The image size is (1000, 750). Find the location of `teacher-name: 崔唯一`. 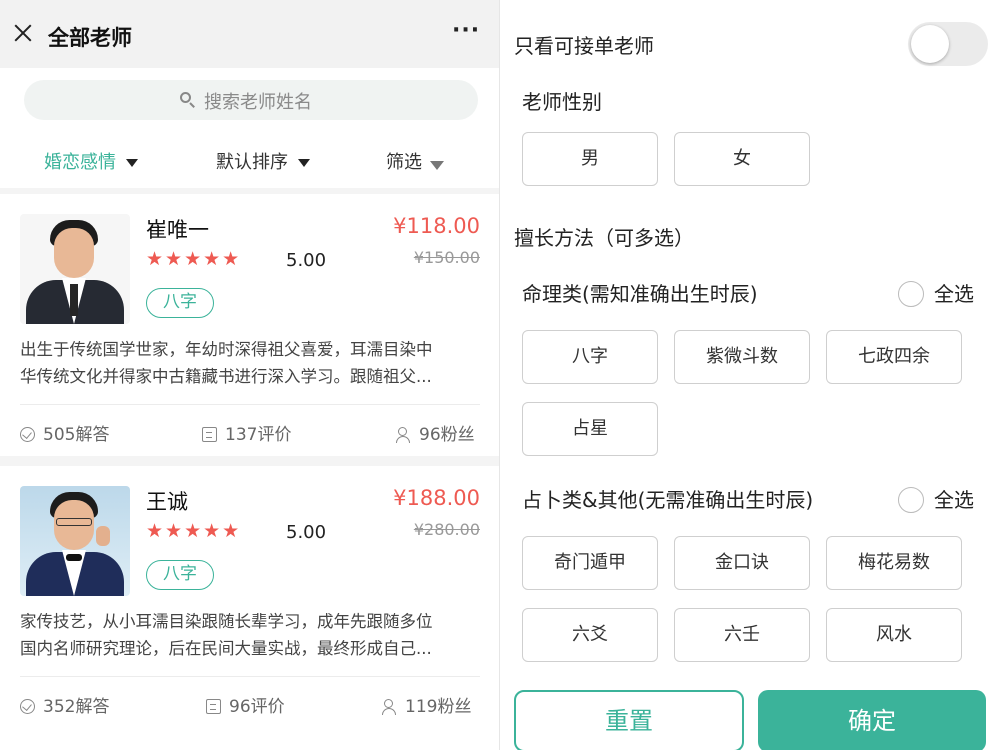

teacher-name: 崔唯一 is located at coordinates (177, 230).